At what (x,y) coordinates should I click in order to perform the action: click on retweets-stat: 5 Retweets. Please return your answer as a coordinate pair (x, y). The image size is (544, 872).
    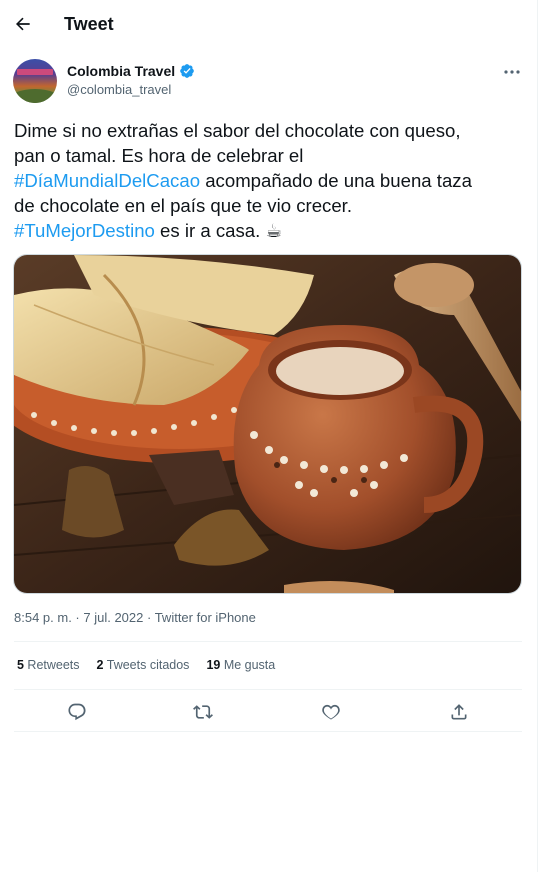
    Looking at the image, I should click on (48, 665).